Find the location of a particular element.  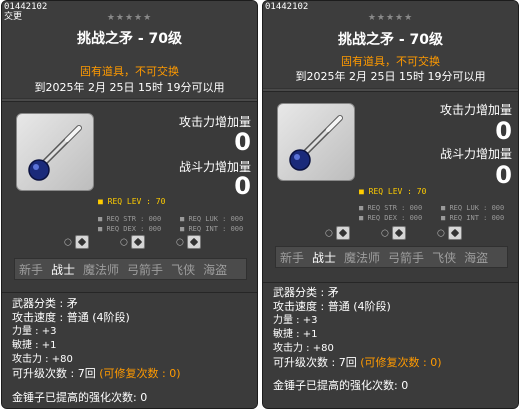

attack-increase-label: 攻击力增加量 is located at coordinates (475, 110).